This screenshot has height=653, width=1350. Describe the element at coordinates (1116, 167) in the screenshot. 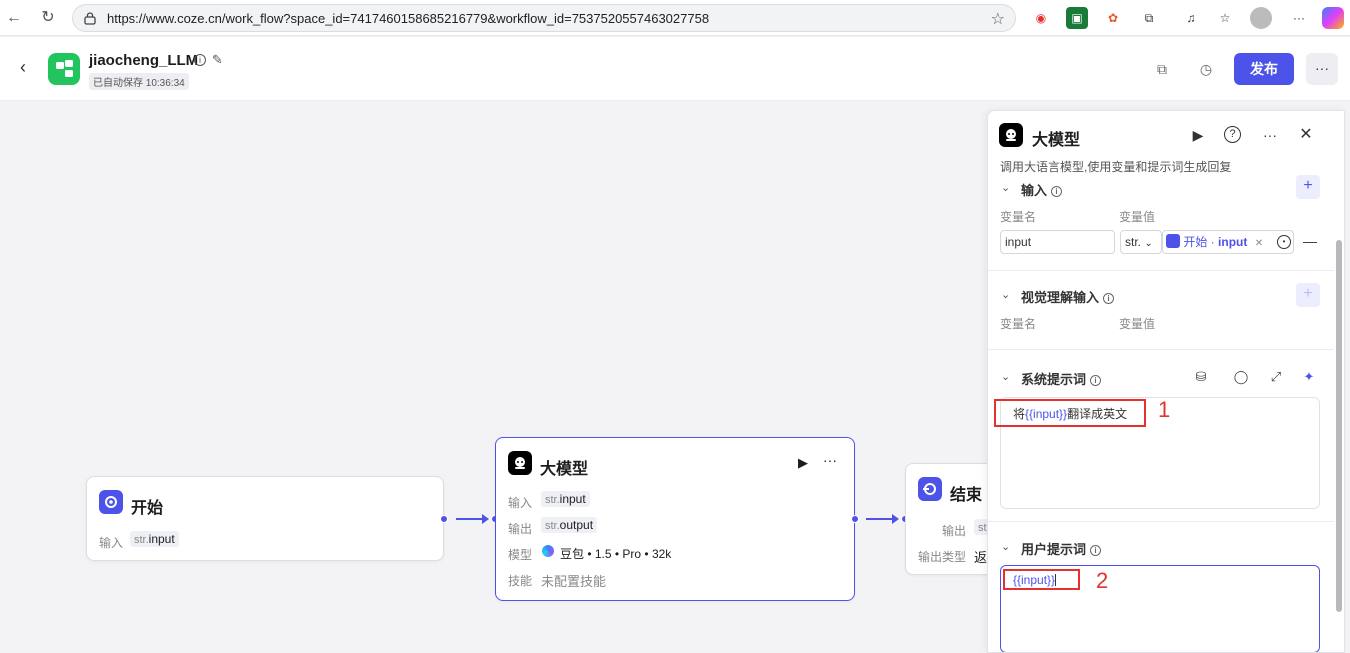

I see `panel-description: 调用大语言模型,使用变量和提示词生成回复` at that location.